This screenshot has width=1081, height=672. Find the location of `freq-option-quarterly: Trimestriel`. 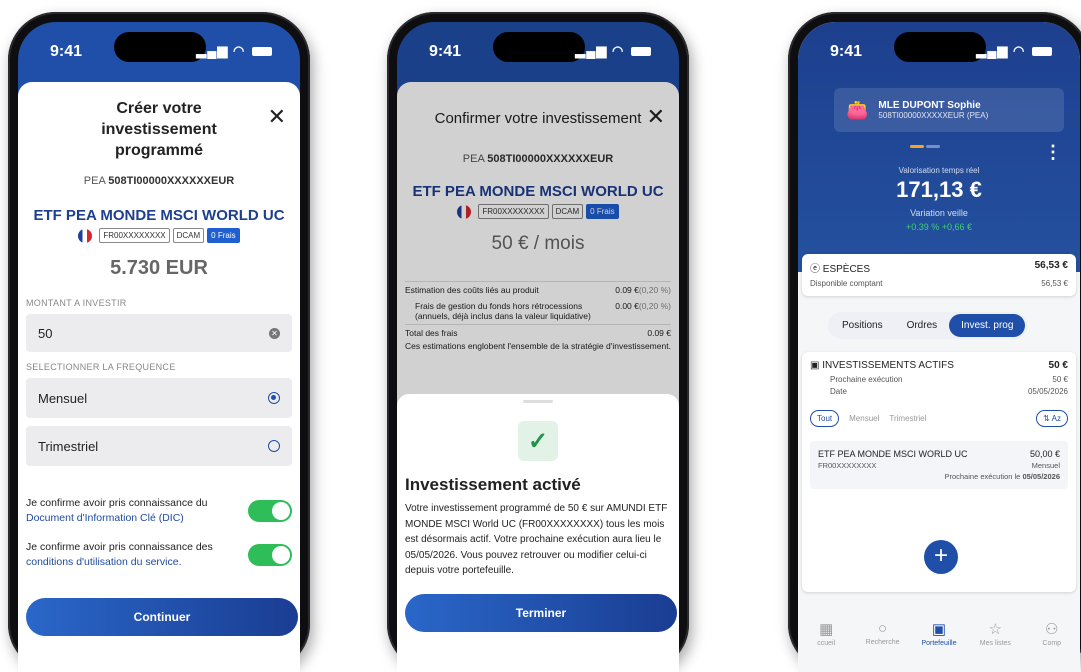

freq-option-quarterly: Trimestriel is located at coordinates (159, 446).